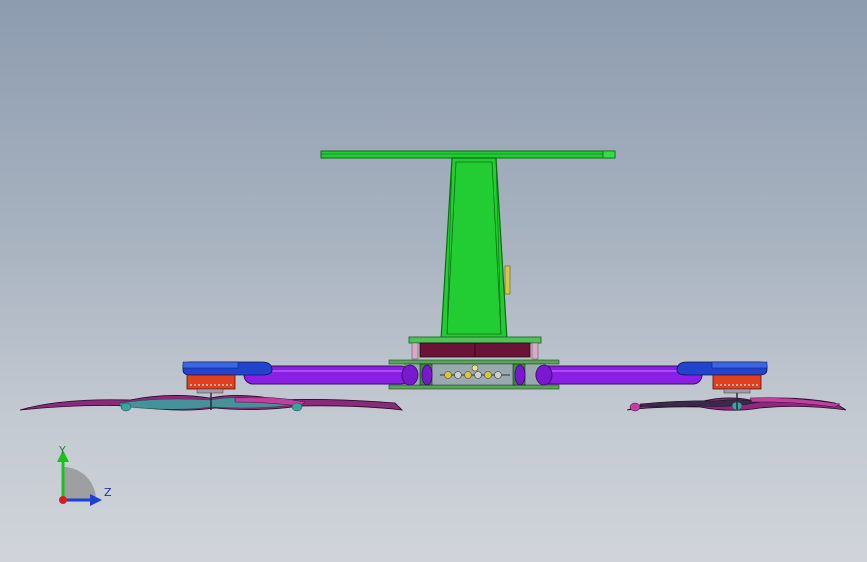 The image size is (867, 562). Describe the element at coordinates (475, 249) in the screenshot. I see `mast-column` at that location.